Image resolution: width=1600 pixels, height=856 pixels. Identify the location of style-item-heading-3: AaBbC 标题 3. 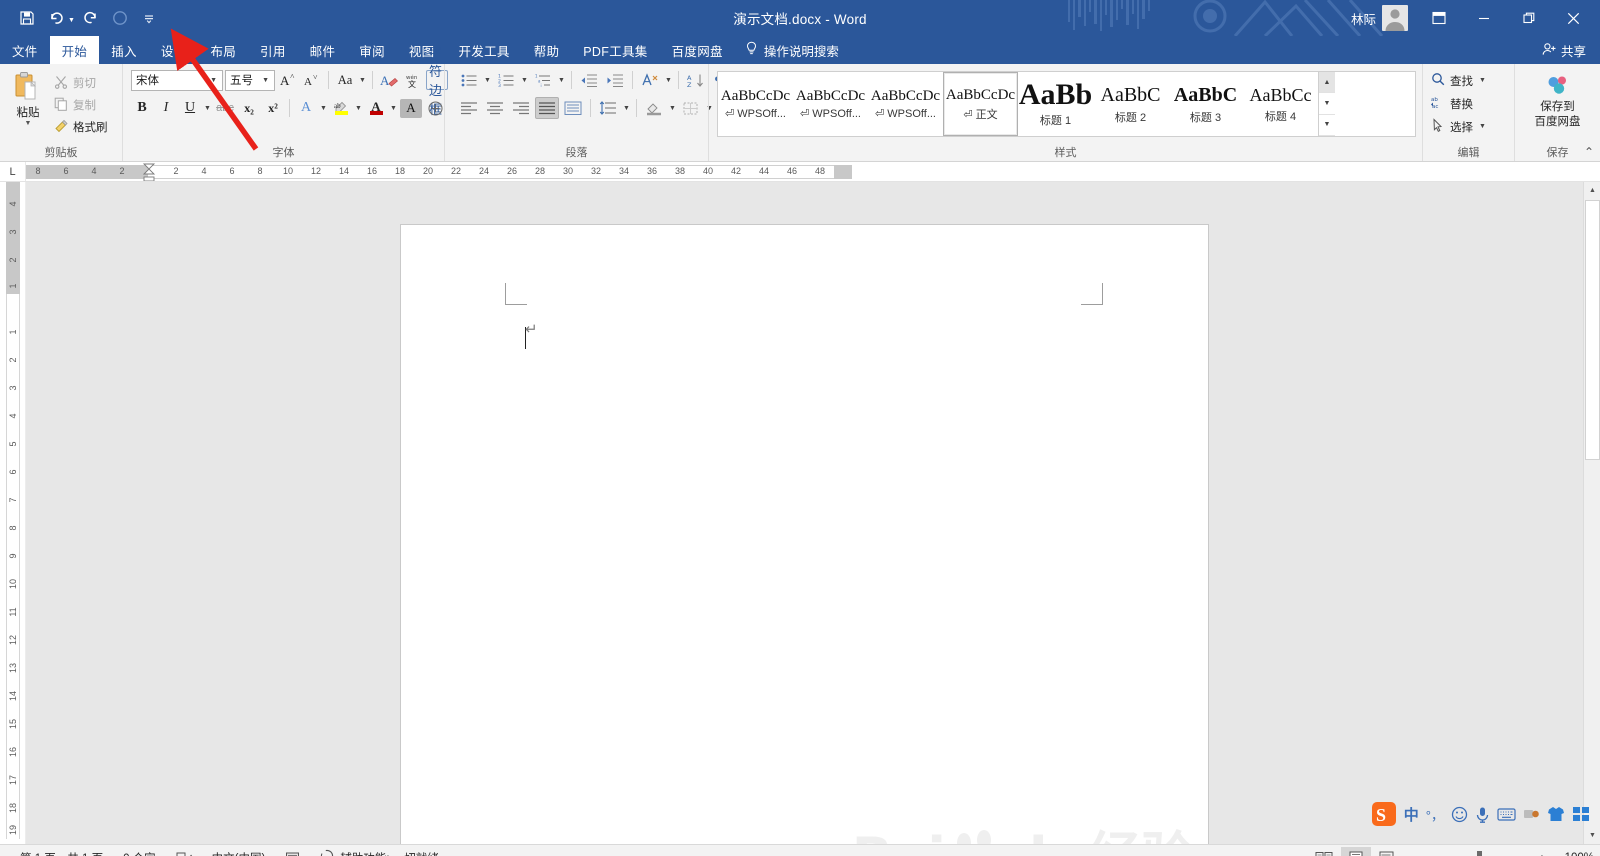
(1205, 104).